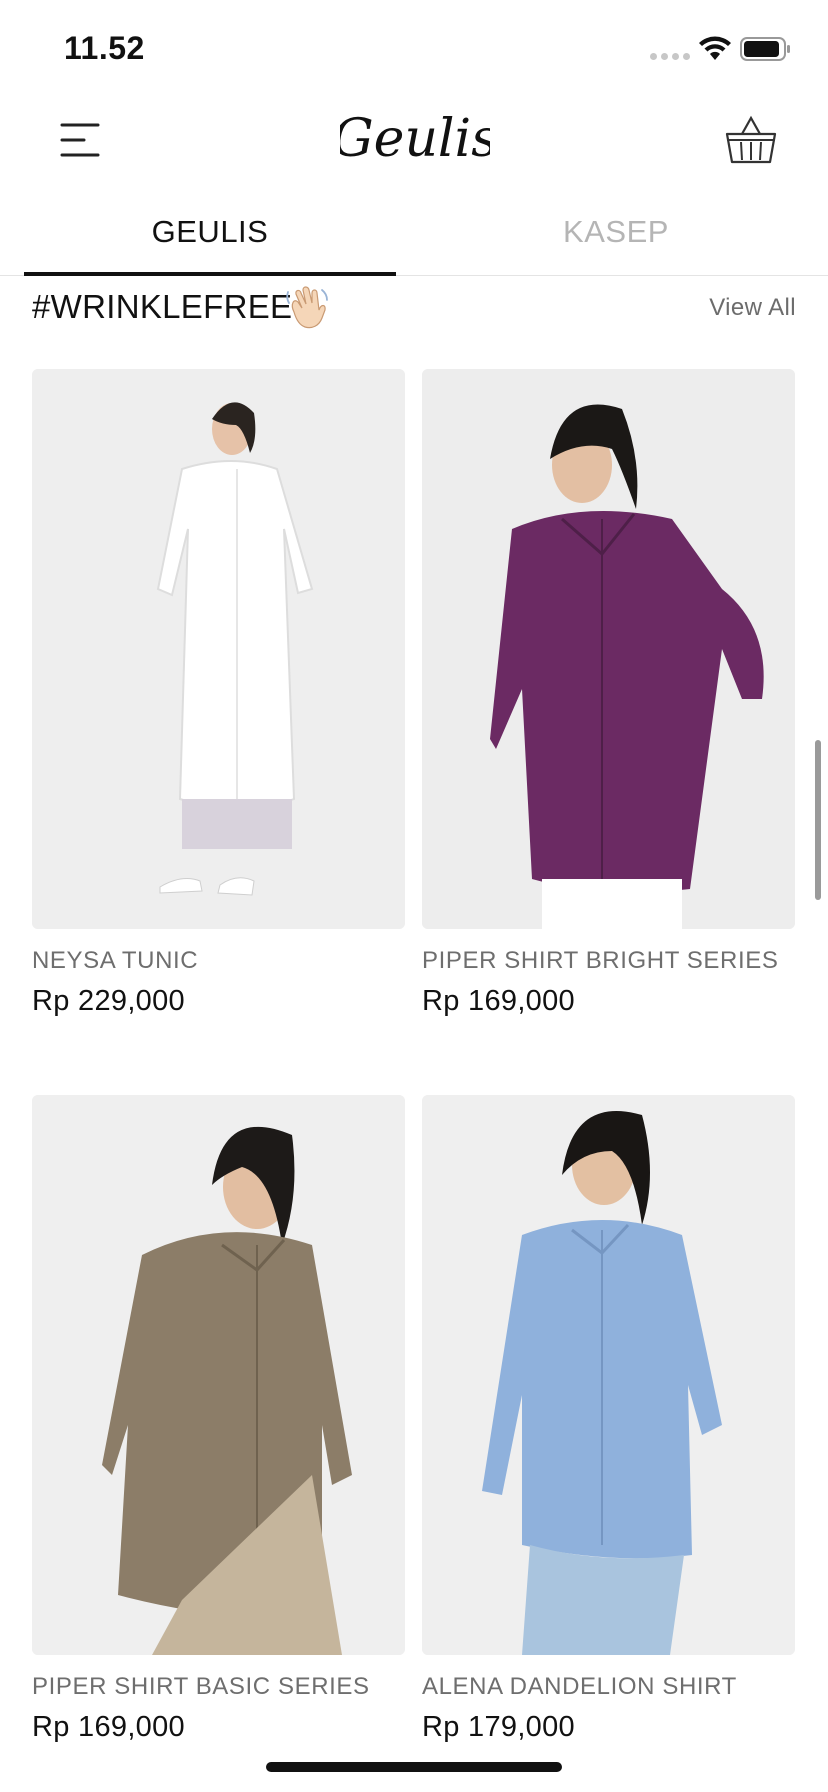 The width and height of the screenshot is (828, 1792). Describe the element at coordinates (80, 140) in the screenshot. I see `menu-icon` at that location.